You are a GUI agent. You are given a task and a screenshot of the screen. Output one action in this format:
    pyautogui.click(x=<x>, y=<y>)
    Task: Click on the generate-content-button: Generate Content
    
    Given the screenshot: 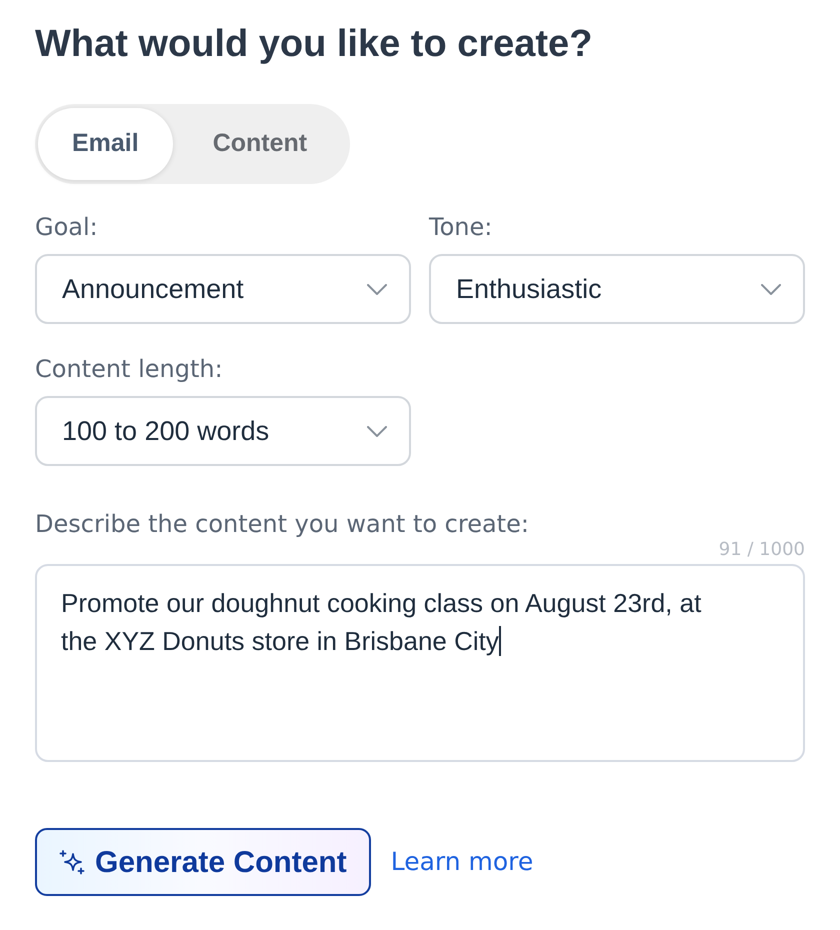 What is the action you would take?
    pyautogui.click(x=203, y=862)
    